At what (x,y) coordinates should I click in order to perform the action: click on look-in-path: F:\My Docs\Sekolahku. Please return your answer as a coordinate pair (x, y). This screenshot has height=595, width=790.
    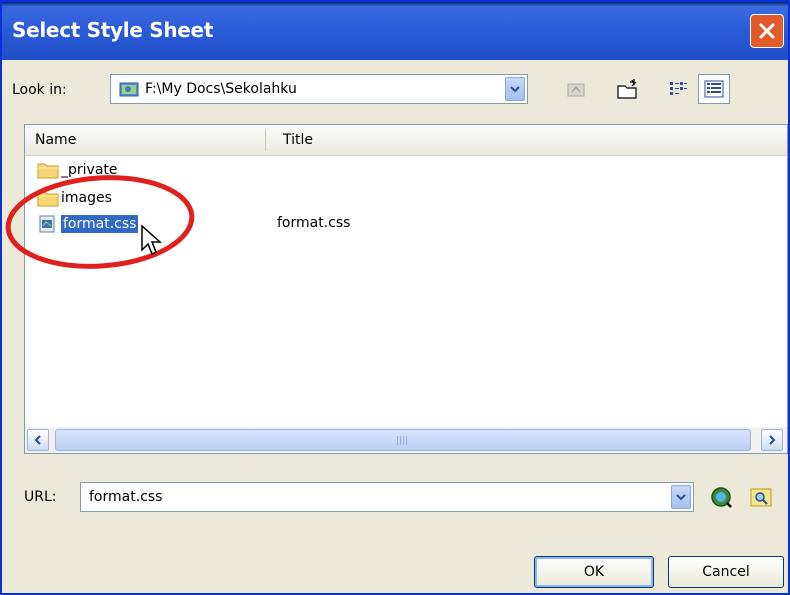
    Looking at the image, I should click on (221, 89).